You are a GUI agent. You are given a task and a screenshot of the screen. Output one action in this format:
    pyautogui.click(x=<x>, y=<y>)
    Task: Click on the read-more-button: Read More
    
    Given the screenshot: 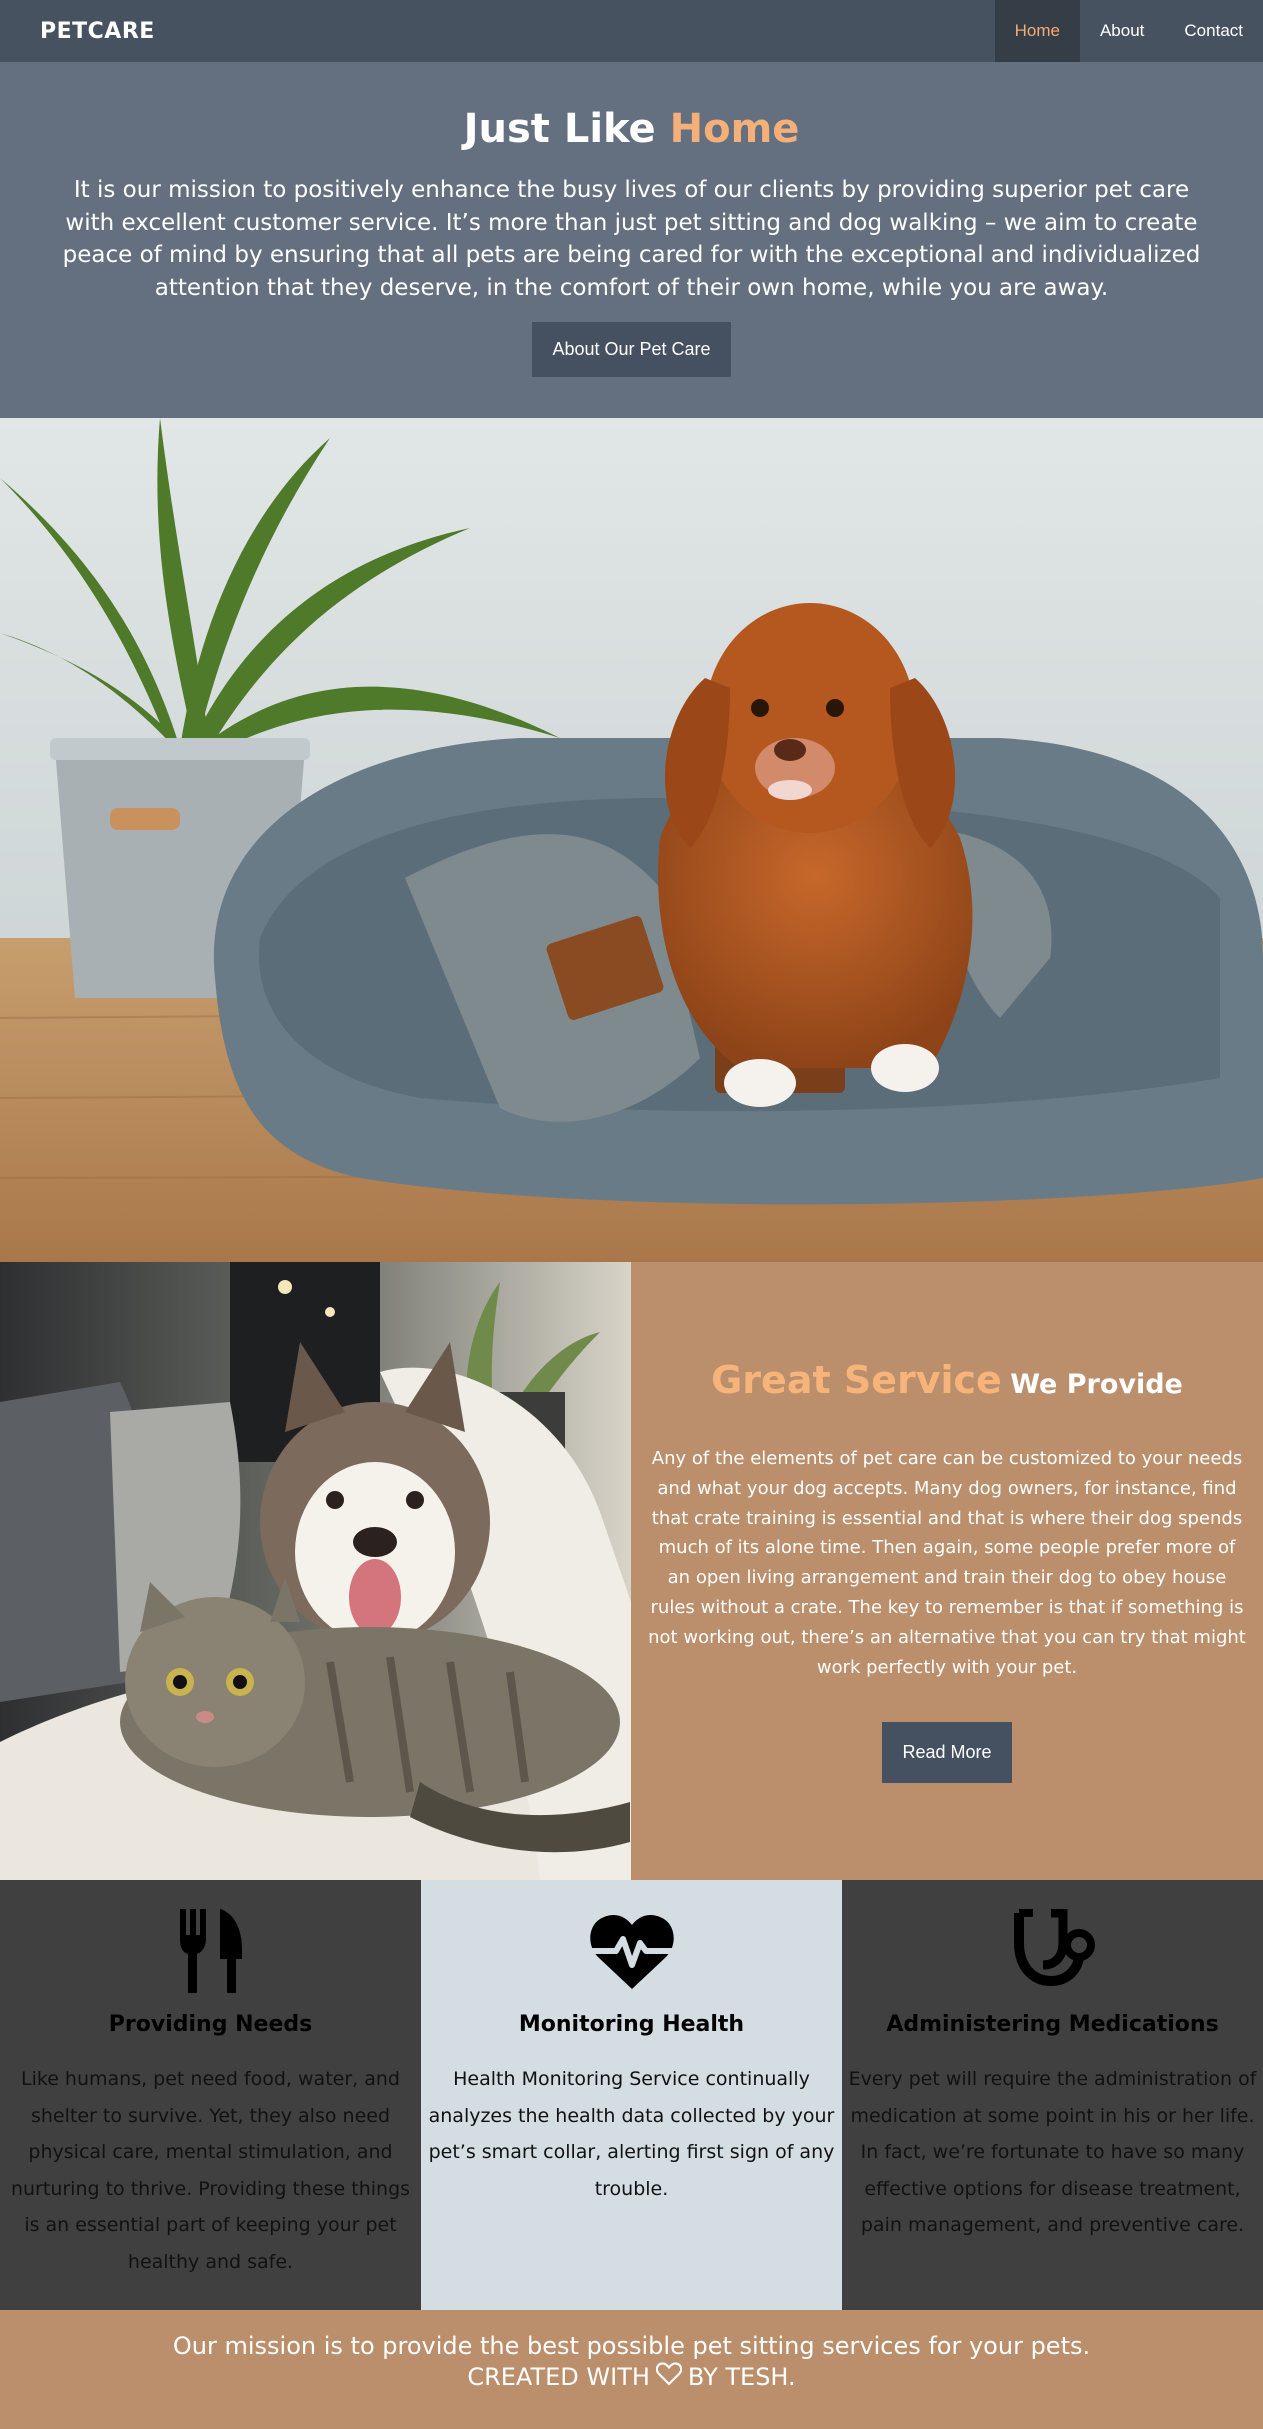 What is the action you would take?
    pyautogui.click(x=947, y=1753)
    